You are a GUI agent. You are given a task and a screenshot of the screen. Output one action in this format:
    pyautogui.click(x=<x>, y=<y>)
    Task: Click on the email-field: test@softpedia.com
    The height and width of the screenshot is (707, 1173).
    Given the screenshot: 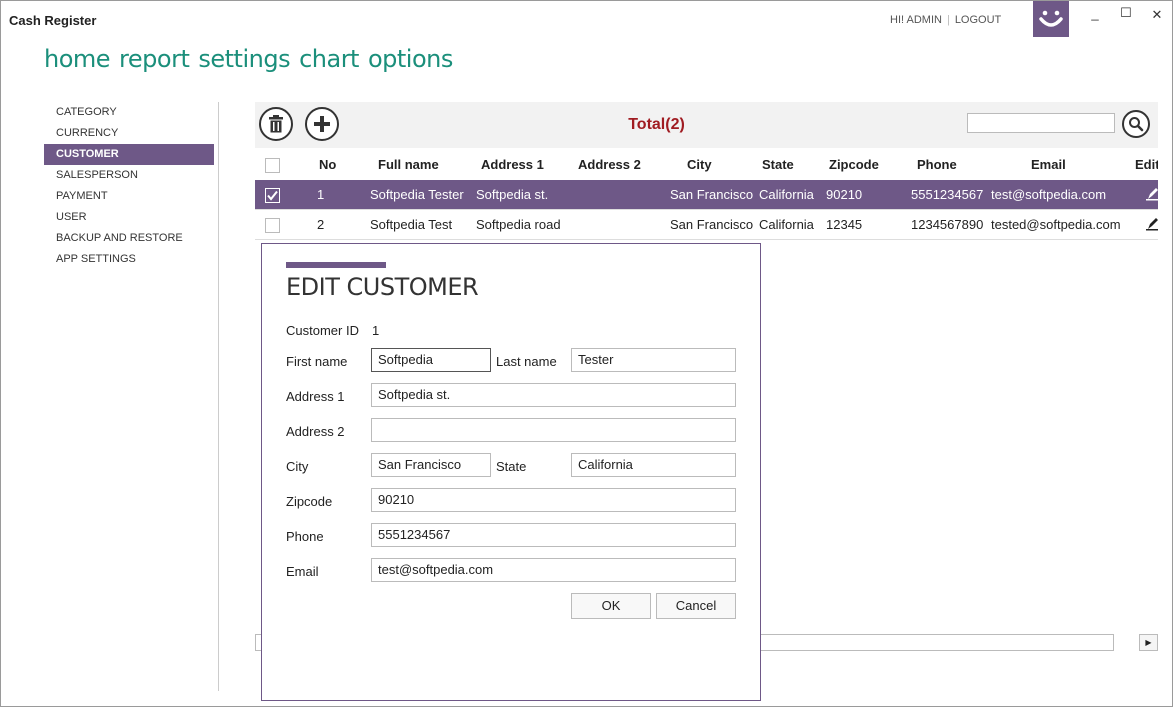 What is the action you would take?
    pyautogui.click(x=553, y=570)
    